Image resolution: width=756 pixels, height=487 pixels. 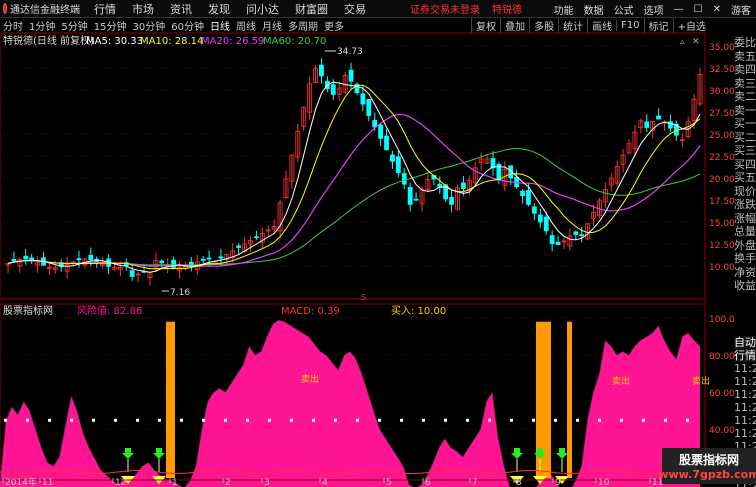 I want to click on chart-title: 特锐德(日线 前复权), so click(x=48, y=40).